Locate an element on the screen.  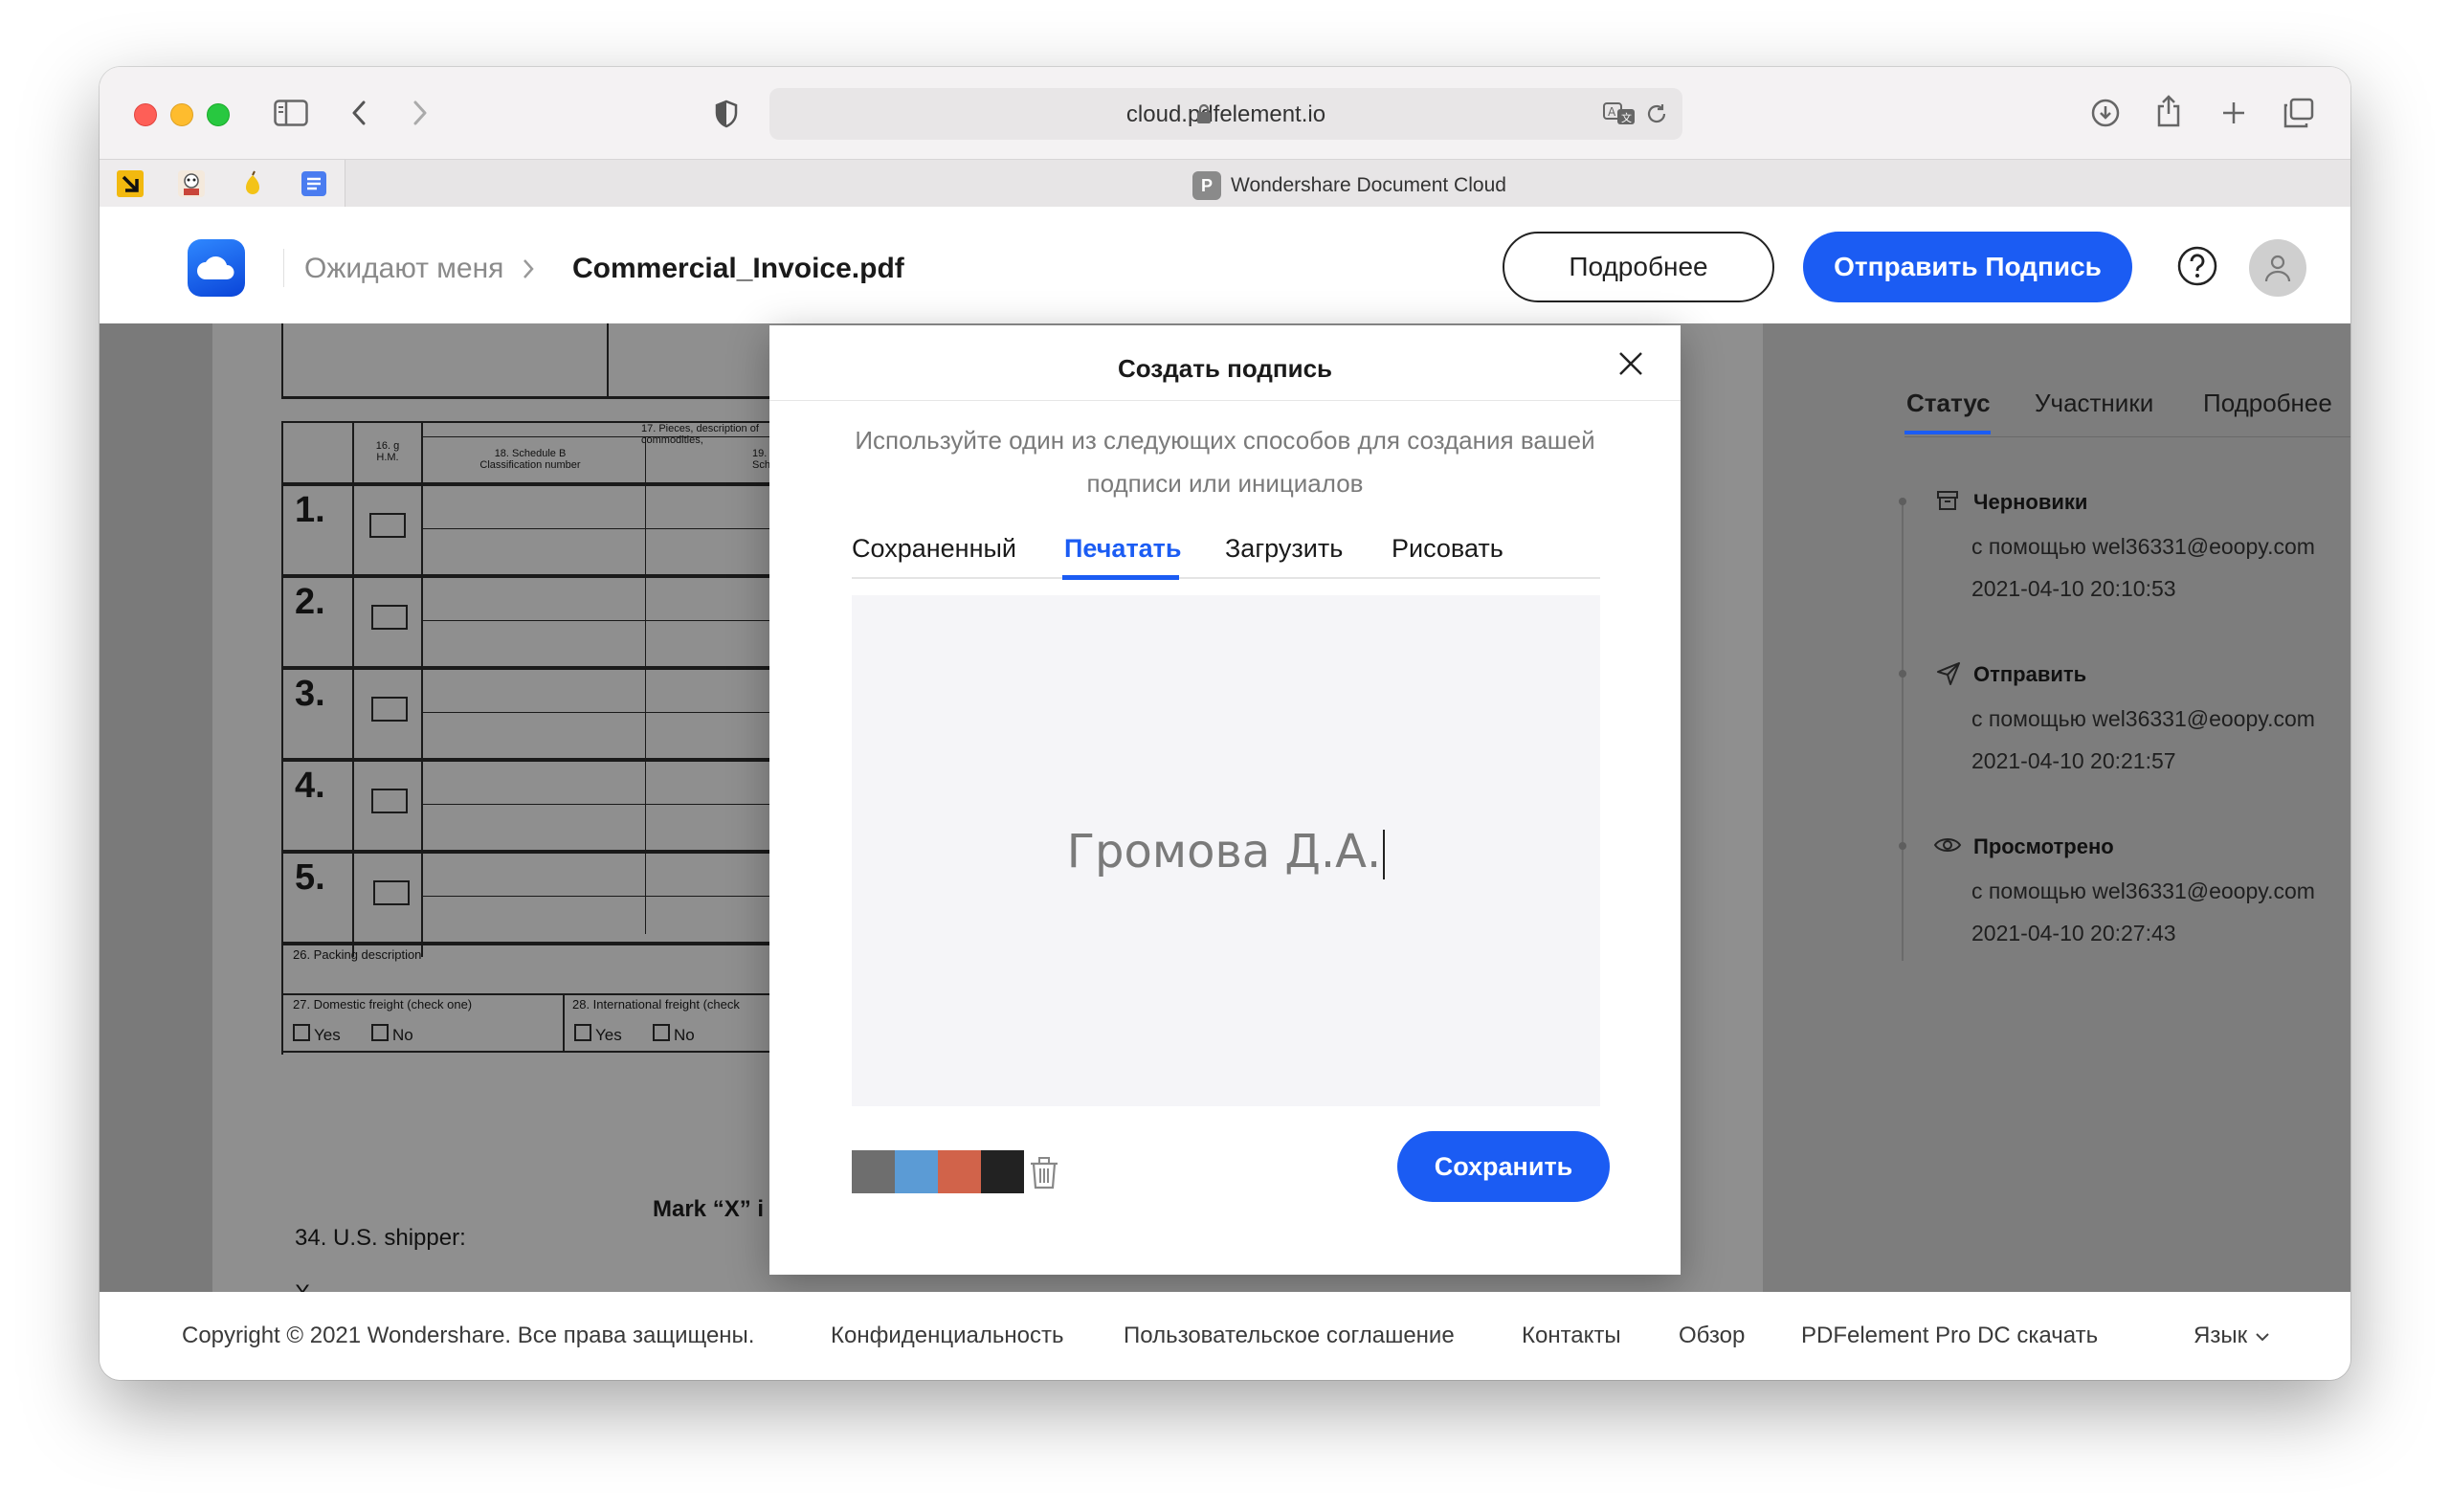
pinned-tab-cartoon is located at coordinates (192, 184).